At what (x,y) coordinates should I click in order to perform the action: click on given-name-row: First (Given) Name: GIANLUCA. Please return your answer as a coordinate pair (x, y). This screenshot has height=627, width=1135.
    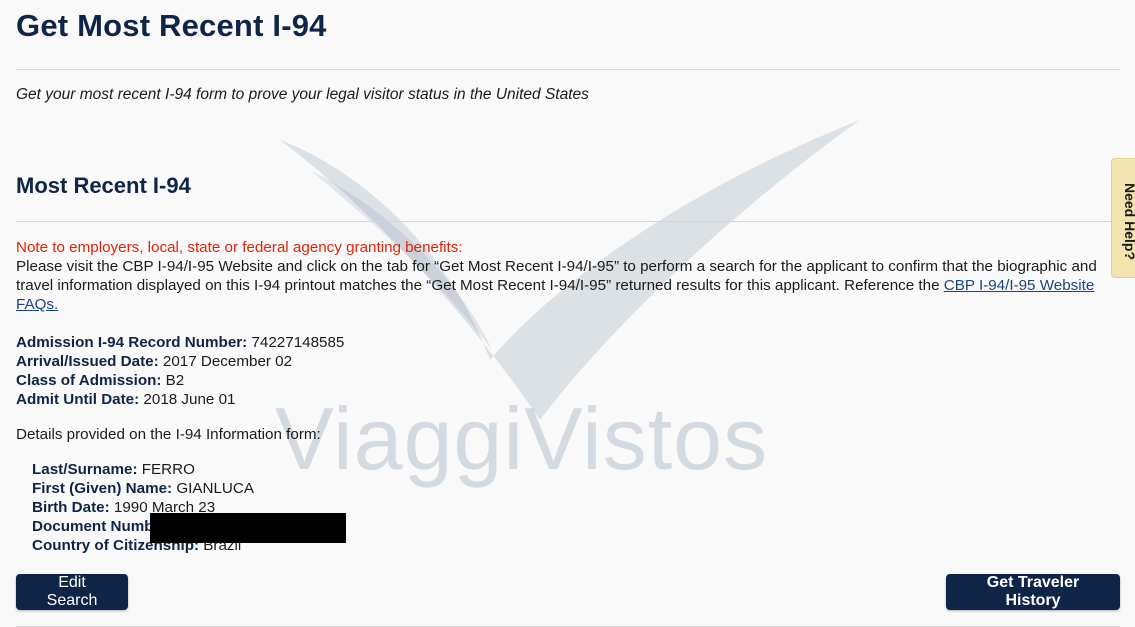
    Looking at the image, I should click on (143, 488).